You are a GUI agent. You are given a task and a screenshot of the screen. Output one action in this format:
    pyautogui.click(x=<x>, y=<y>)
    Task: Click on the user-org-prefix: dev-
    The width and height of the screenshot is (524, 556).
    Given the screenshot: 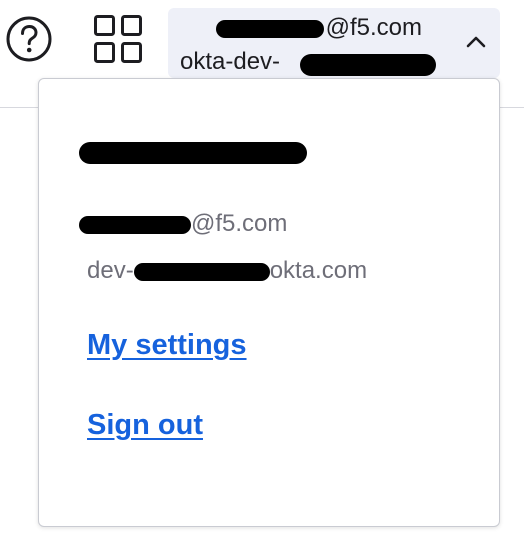 What is the action you would take?
    pyautogui.click(x=110, y=270)
    